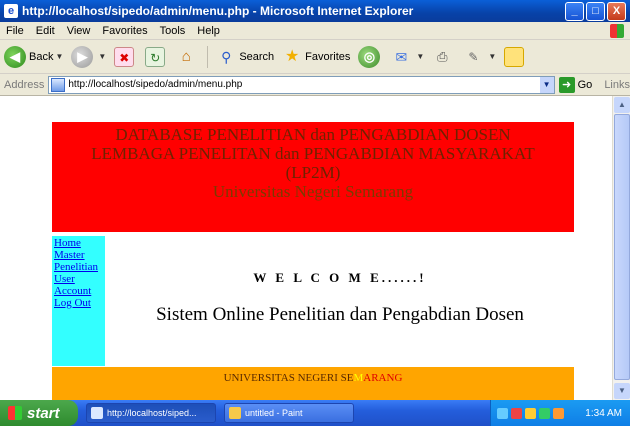  I want to click on menu-tools: Tools, so click(173, 31).